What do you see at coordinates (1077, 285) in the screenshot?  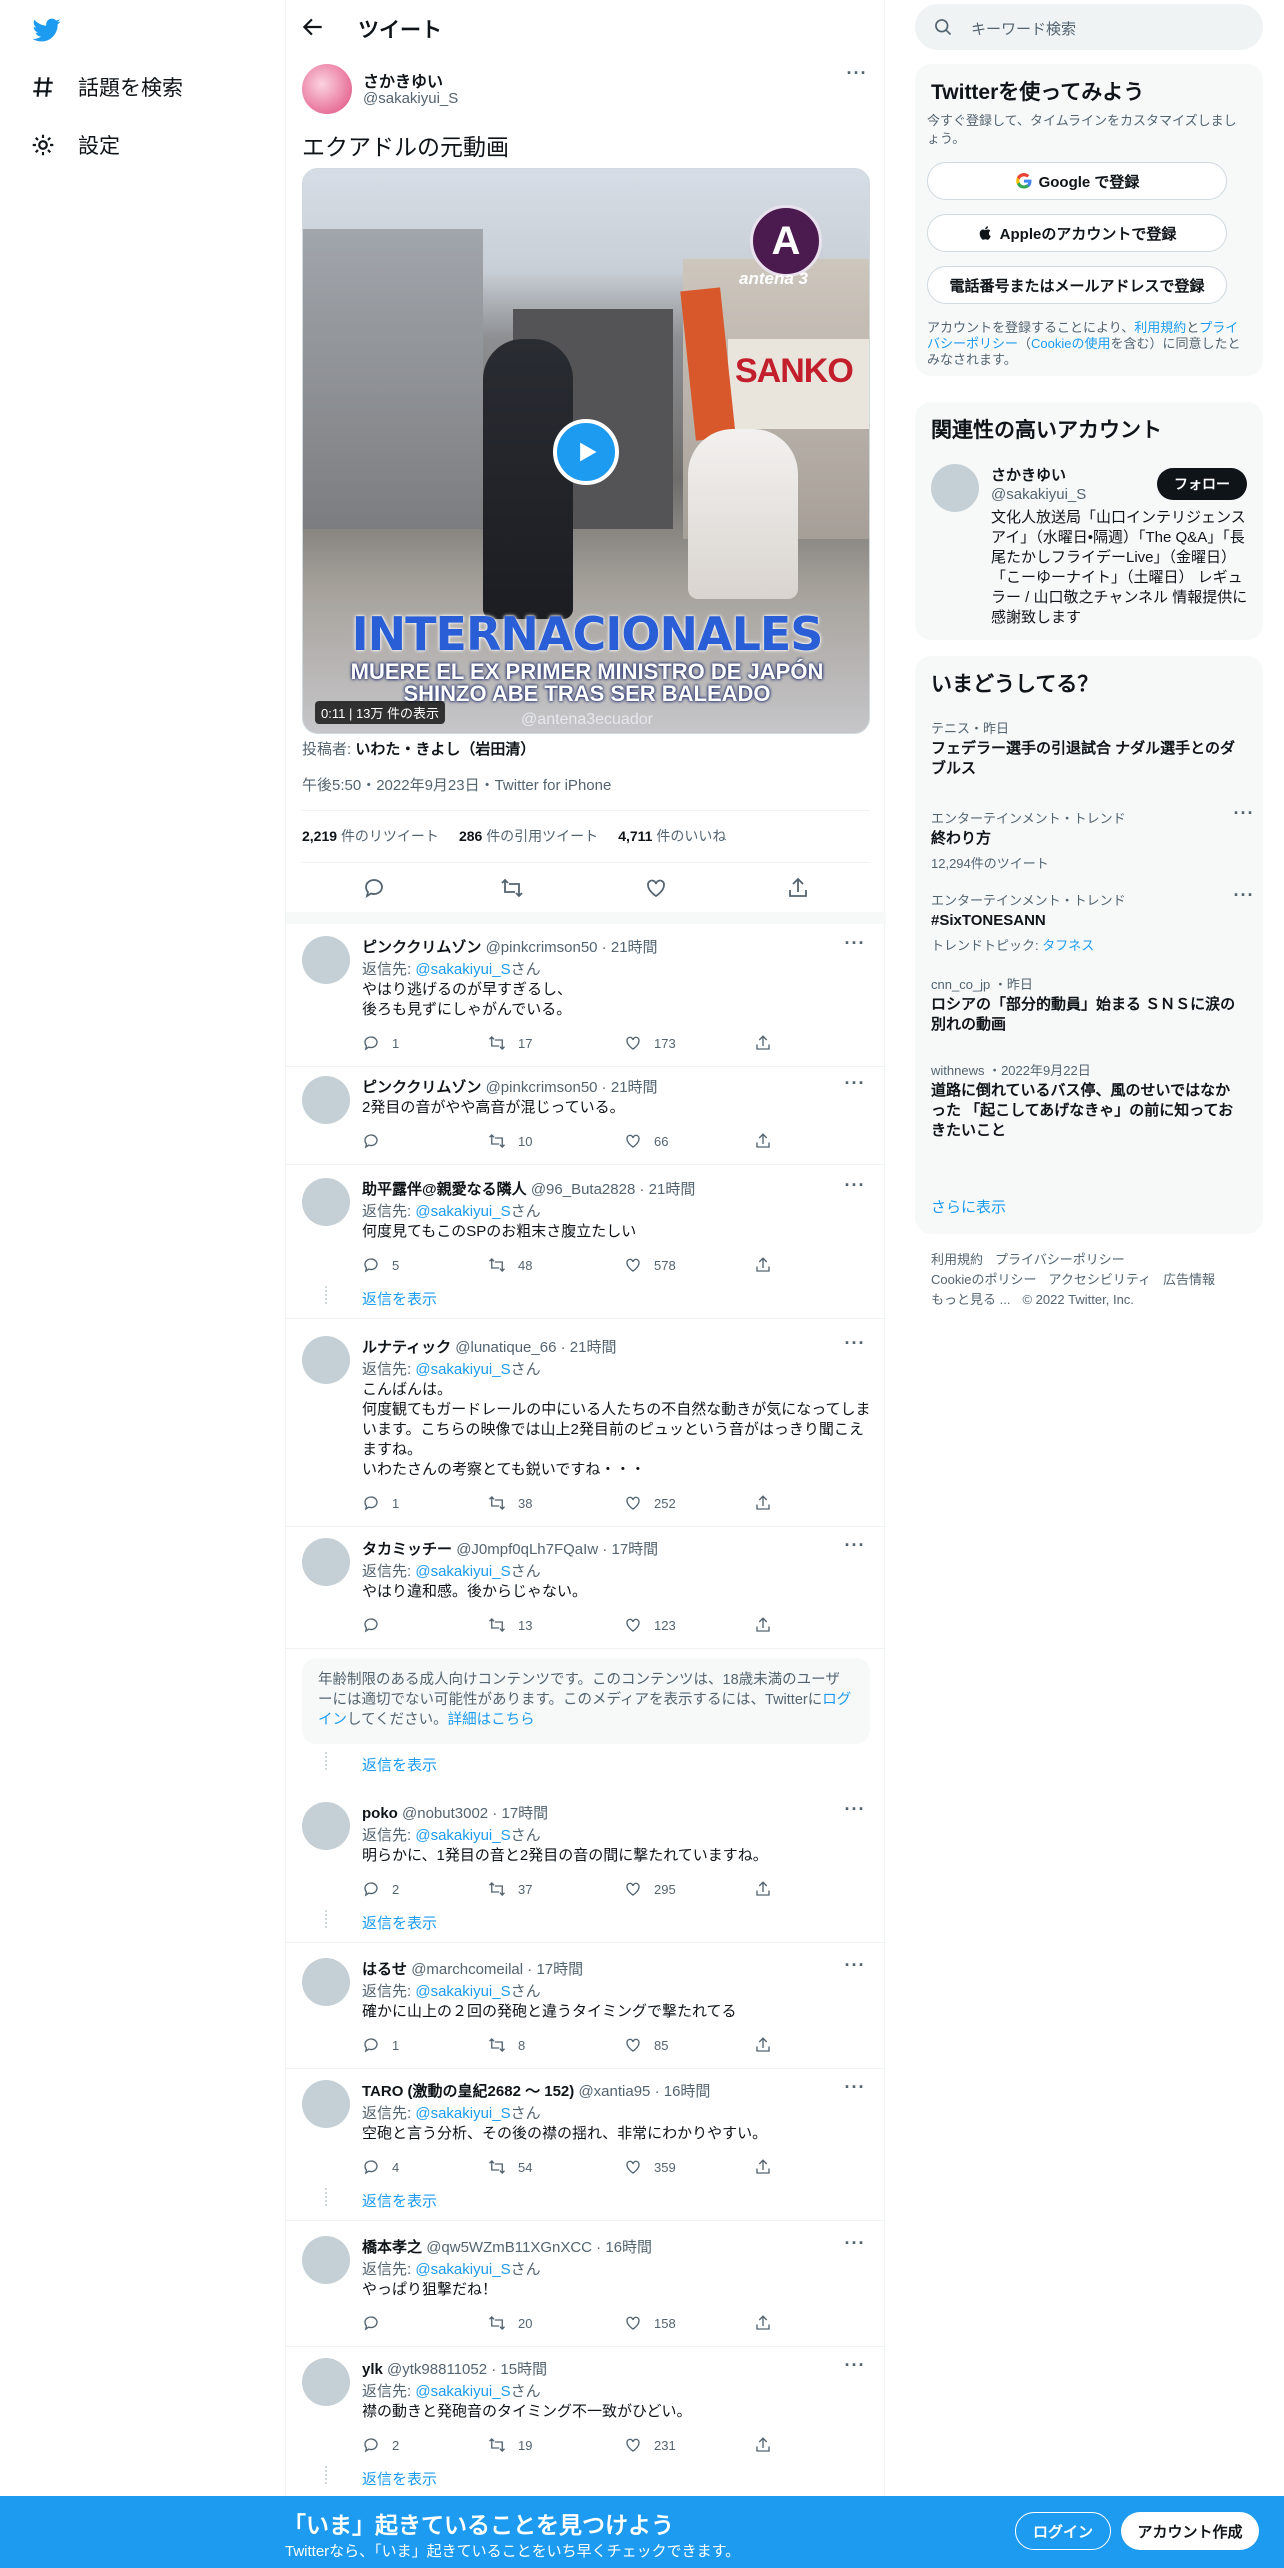 I see `phone-email-signup-button: 電話番号またはメールアドレスで登録` at bounding box center [1077, 285].